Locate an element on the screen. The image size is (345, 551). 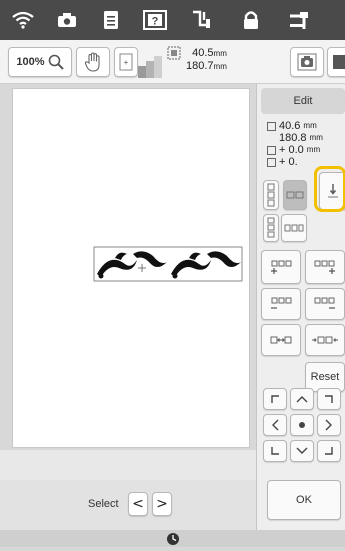
move-left-button is located at coordinates (275, 425).